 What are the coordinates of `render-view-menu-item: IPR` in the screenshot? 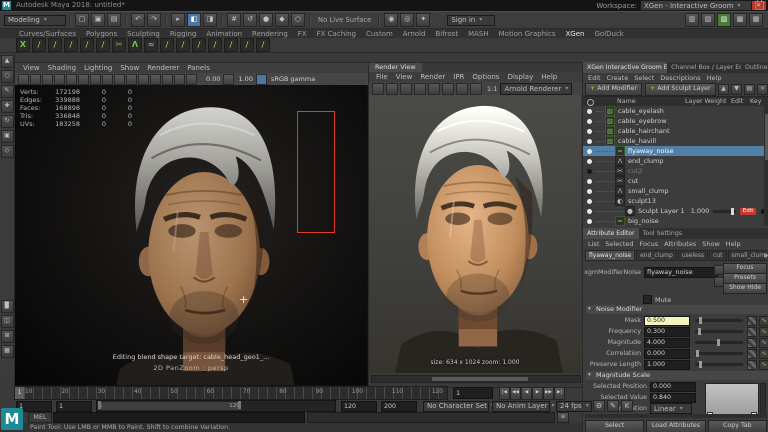 It's located at (458, 77).